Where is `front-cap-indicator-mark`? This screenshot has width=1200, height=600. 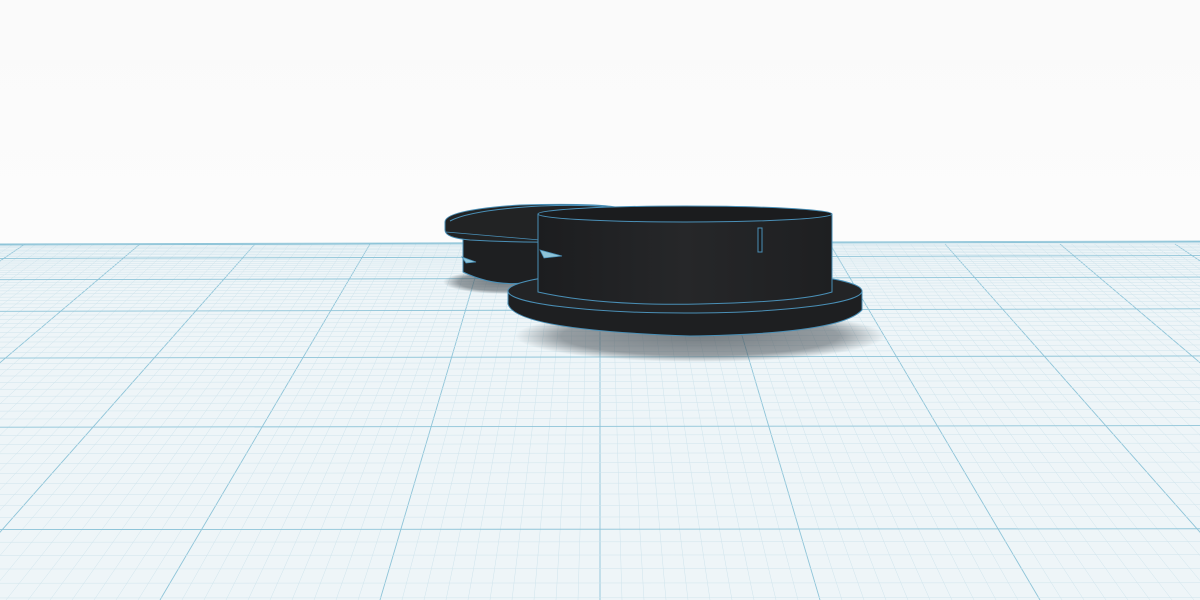
front-cap-indicator-mark is located at coordinates (760, 240).